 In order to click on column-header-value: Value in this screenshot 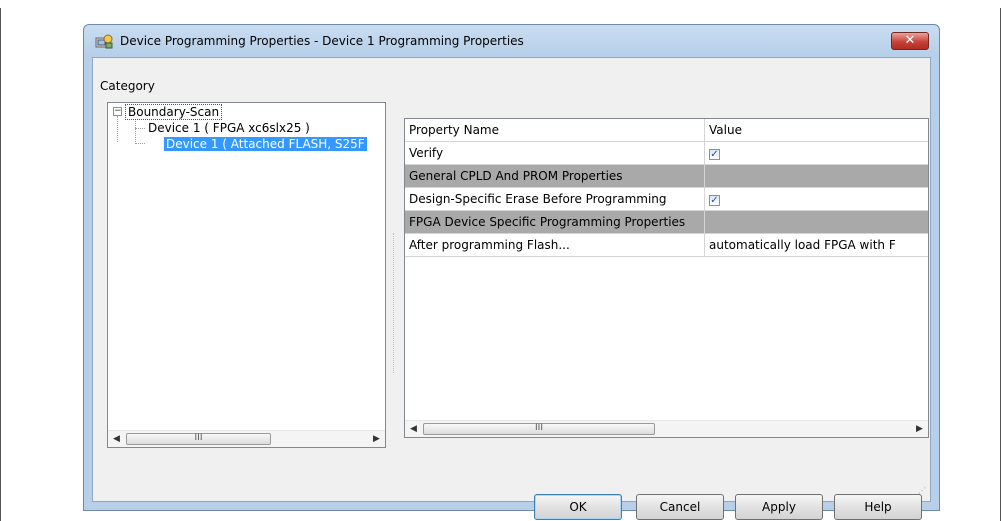, I will do `click(816, 130)`.